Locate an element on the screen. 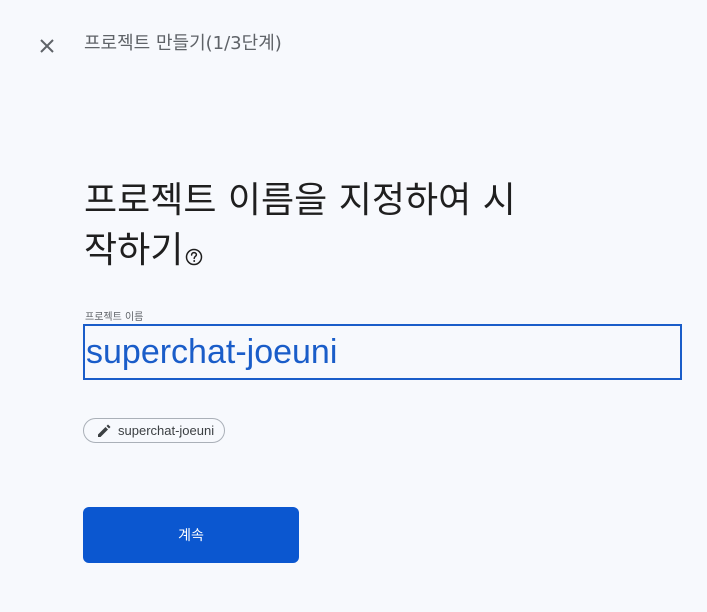 The image size is (707, 612). pencil-icon is located at coordinates (104, 431).